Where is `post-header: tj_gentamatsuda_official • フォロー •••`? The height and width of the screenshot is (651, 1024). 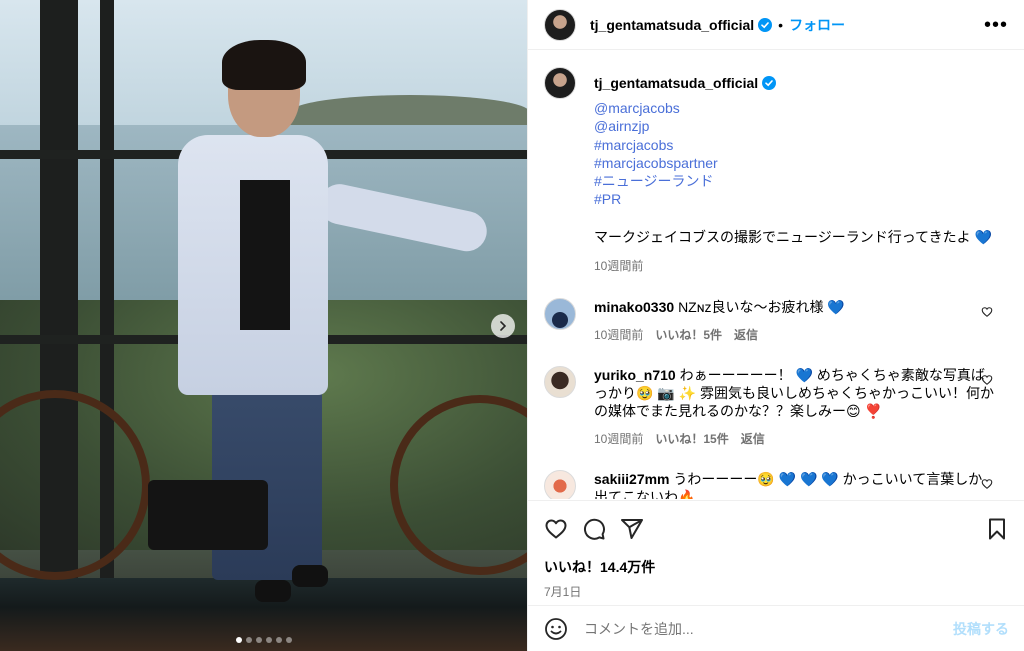
post-header: tj_gentamatsuda_official • フォロー ••• is located at coordinates (776, 25).